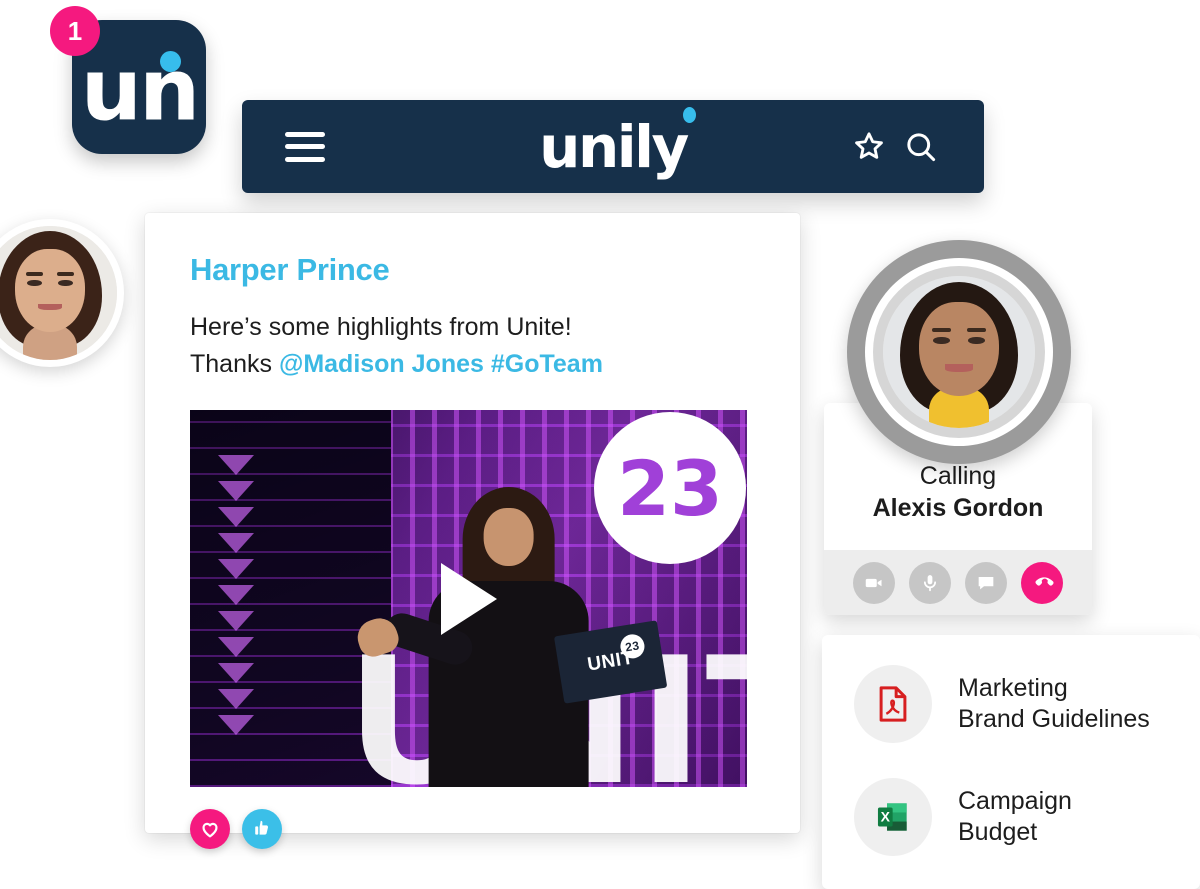 The width and height of the screenshot is (1200, 889). Describe the element at coordinates (381, 364) in the screenshot. I see `post-mention-link: @Madison Jones` at that location.